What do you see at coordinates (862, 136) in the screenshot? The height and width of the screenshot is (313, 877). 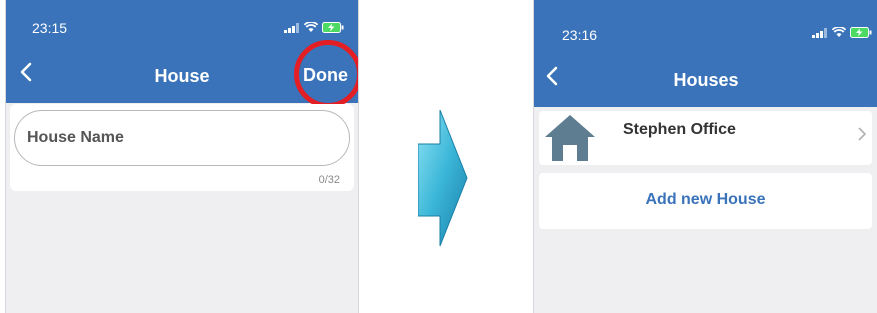 I see `chevron-right-icon` at bounding box center [862, 136].